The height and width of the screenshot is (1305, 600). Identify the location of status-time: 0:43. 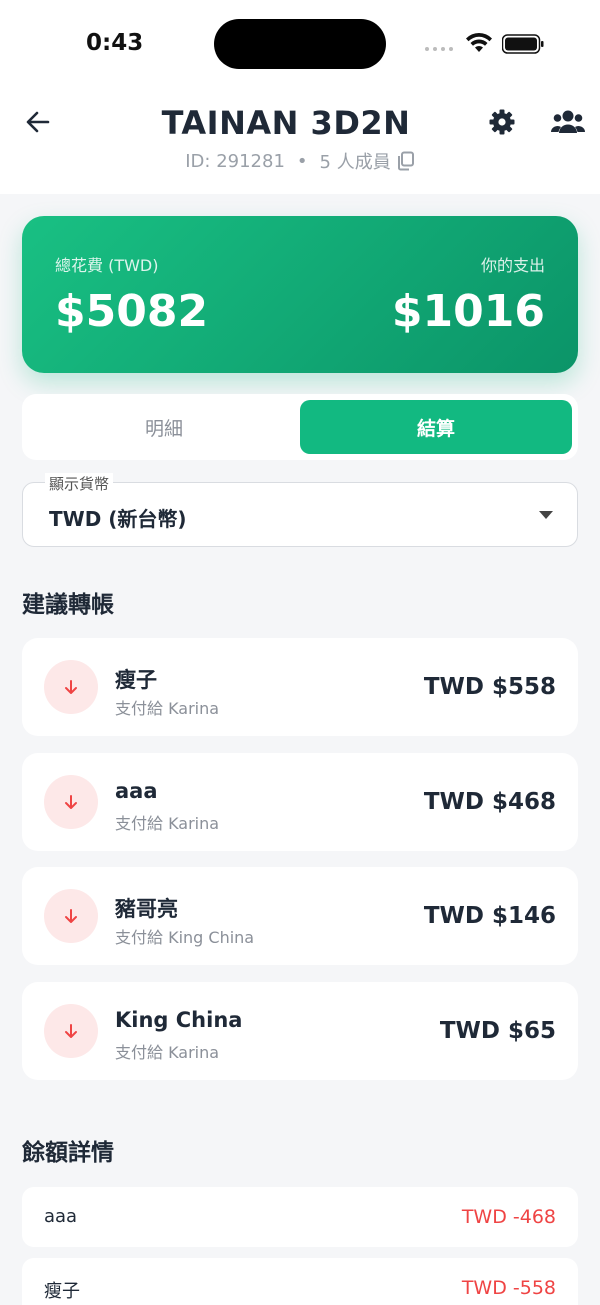
(115, 43).